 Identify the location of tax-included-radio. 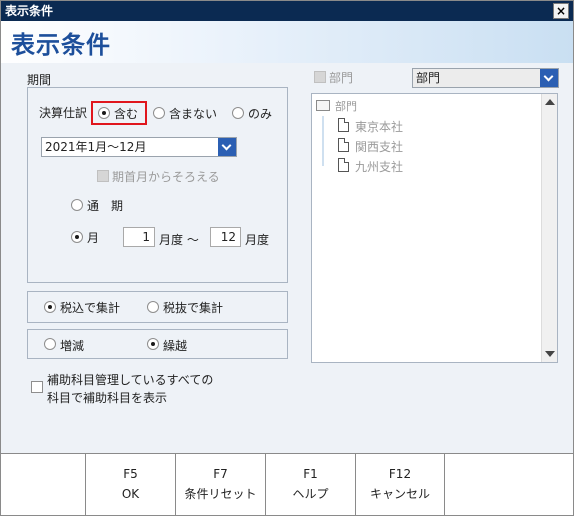
(50, 307).